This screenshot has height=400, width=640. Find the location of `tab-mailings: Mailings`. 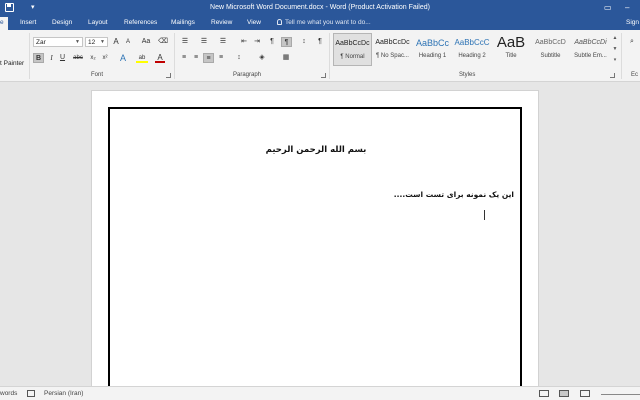

tab-mailings: Mailings is located at coordinates (183, 22).